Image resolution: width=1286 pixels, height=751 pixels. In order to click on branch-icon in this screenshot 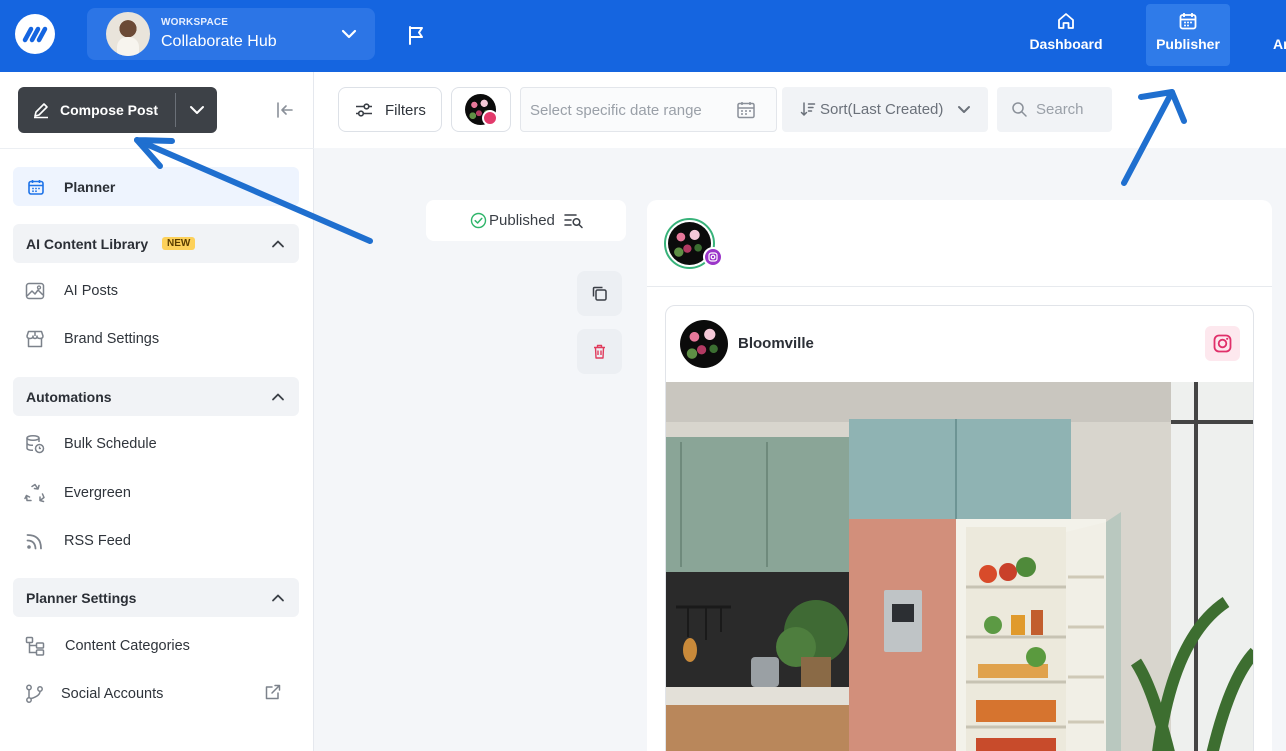, I will do `click(34, 693)`.